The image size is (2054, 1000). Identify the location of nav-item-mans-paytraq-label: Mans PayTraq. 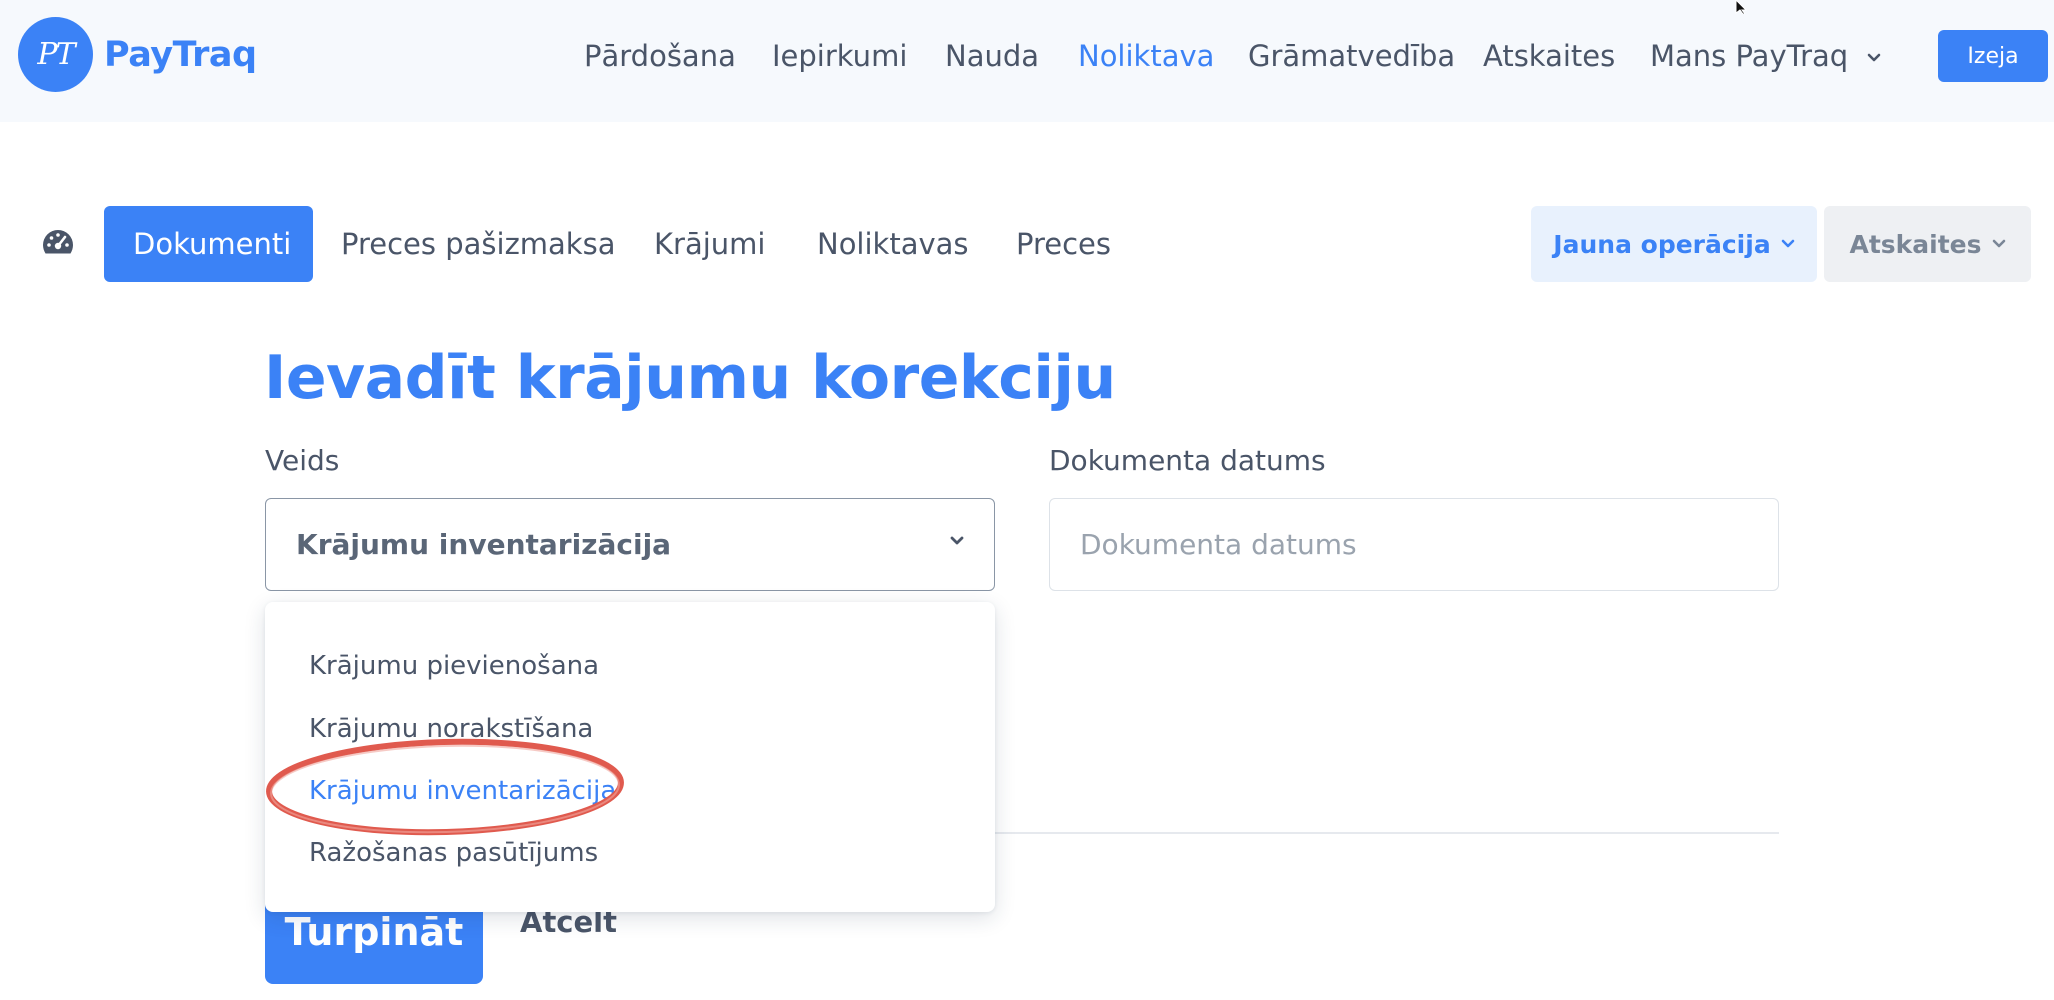
(1749, 56).